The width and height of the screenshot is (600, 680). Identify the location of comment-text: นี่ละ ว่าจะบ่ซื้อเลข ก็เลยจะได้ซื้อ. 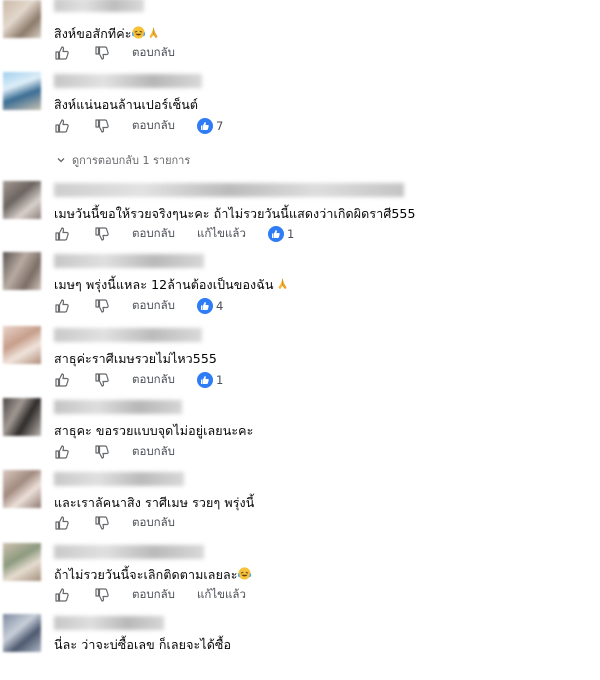
(142, 645).